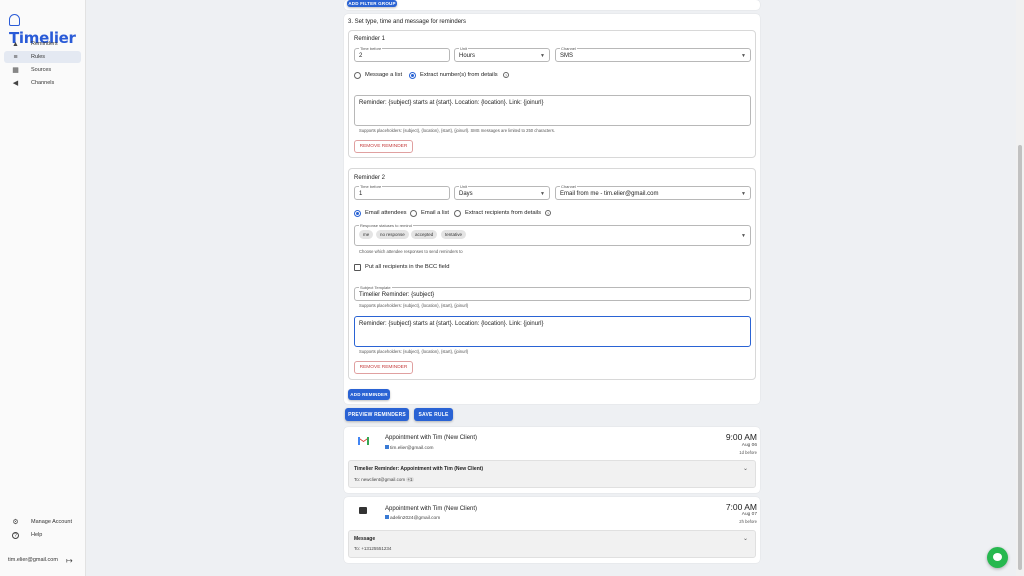 This screenshot has width=1024, height=576. What do you see at coordinates (741, 437) in the screenshot?
I see `preview-time: 9:00 AM` at bounding box center [741, 437].